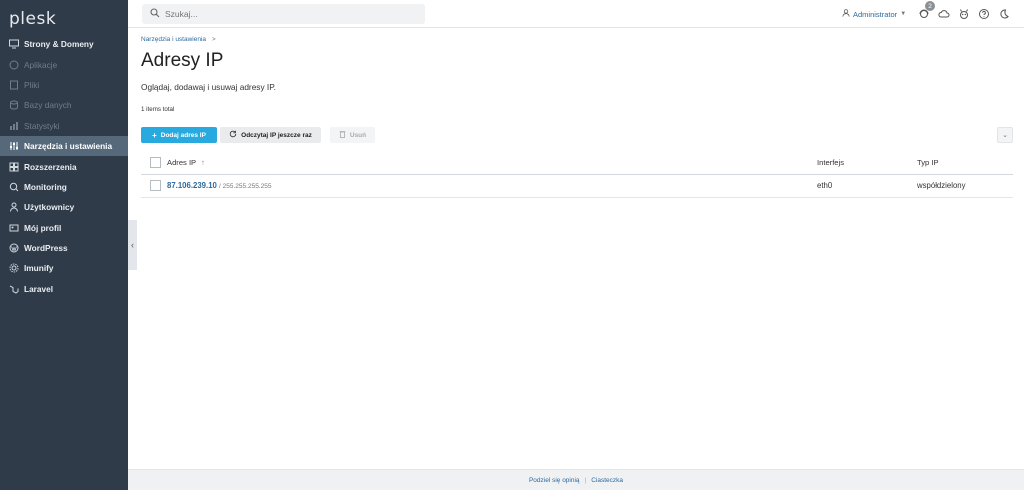 Image resolution: width=1024 pixels, height=490 pixels. I want to click on sidebar-item-databases: Bazy danych, so click(64, 105).